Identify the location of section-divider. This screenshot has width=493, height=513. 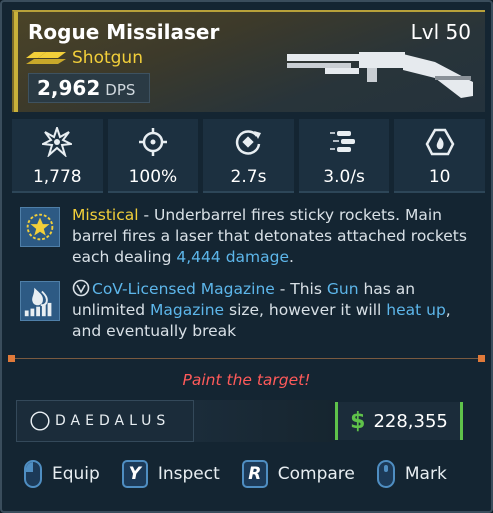
(246, 358).